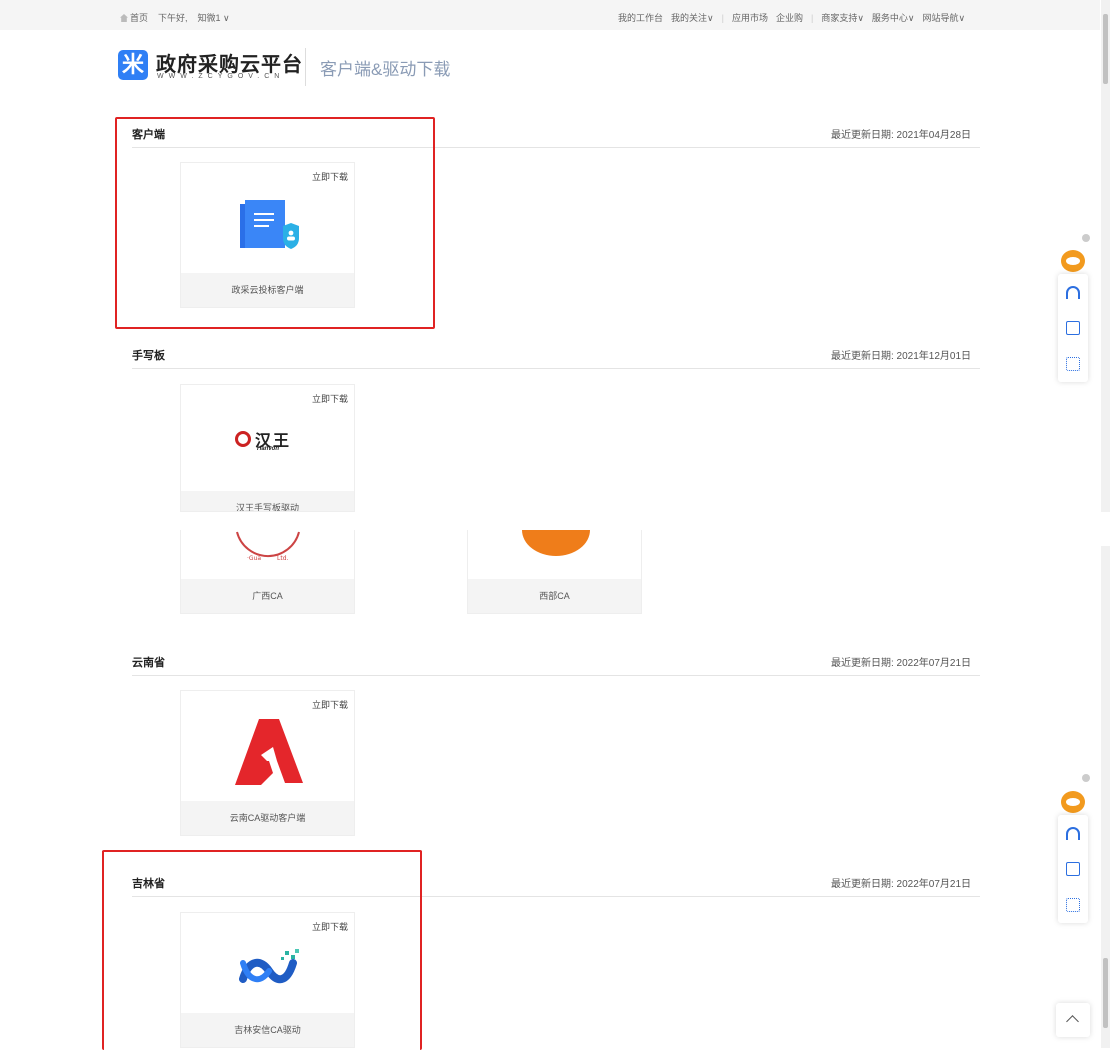  I want to click on section-date-client: 最近更新日期: 2021年04月28日, so click(901, 135).